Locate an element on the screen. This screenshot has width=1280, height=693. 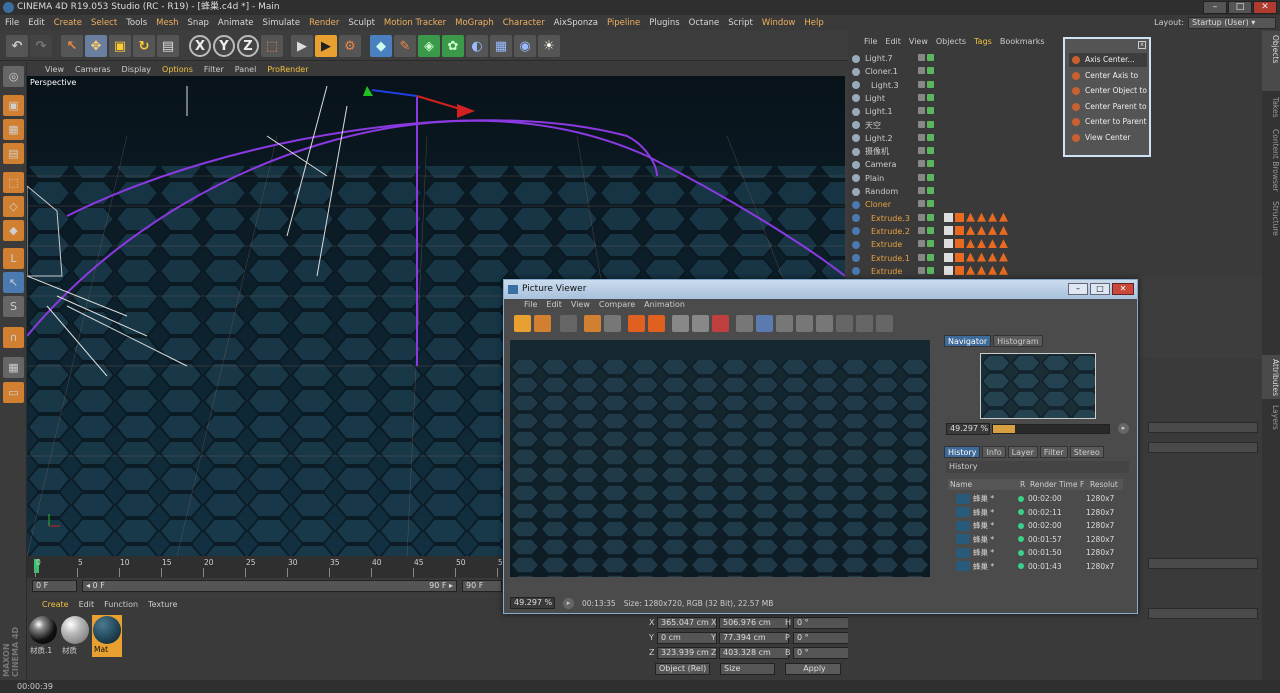
maximize-button: □ is located at coordinates (1240, 7).